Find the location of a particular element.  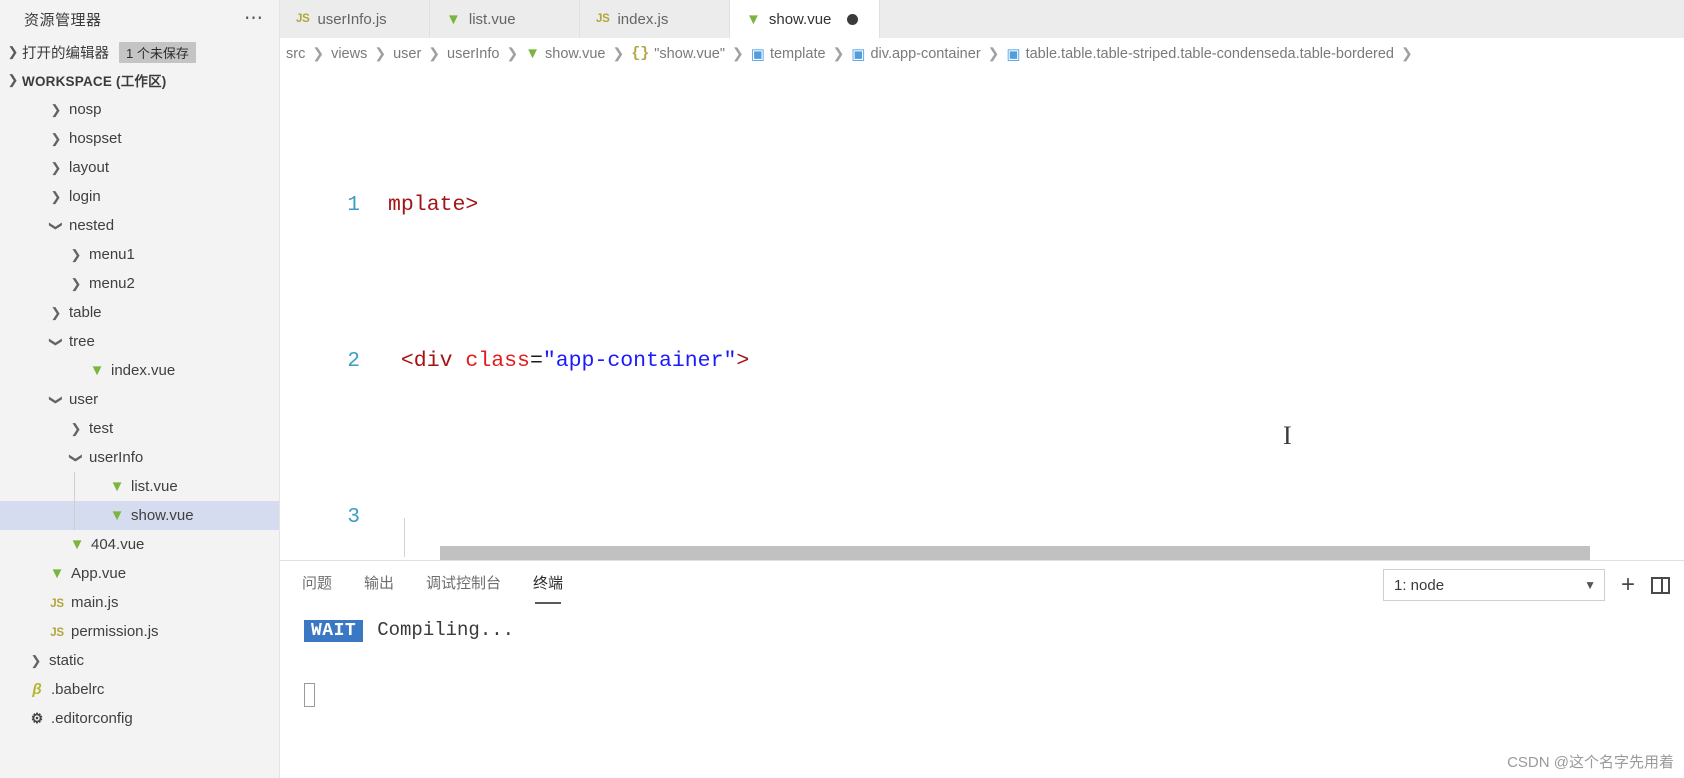

breadcrumb-item-7: ▣ div.app-container is located at coordinates (915, 54).